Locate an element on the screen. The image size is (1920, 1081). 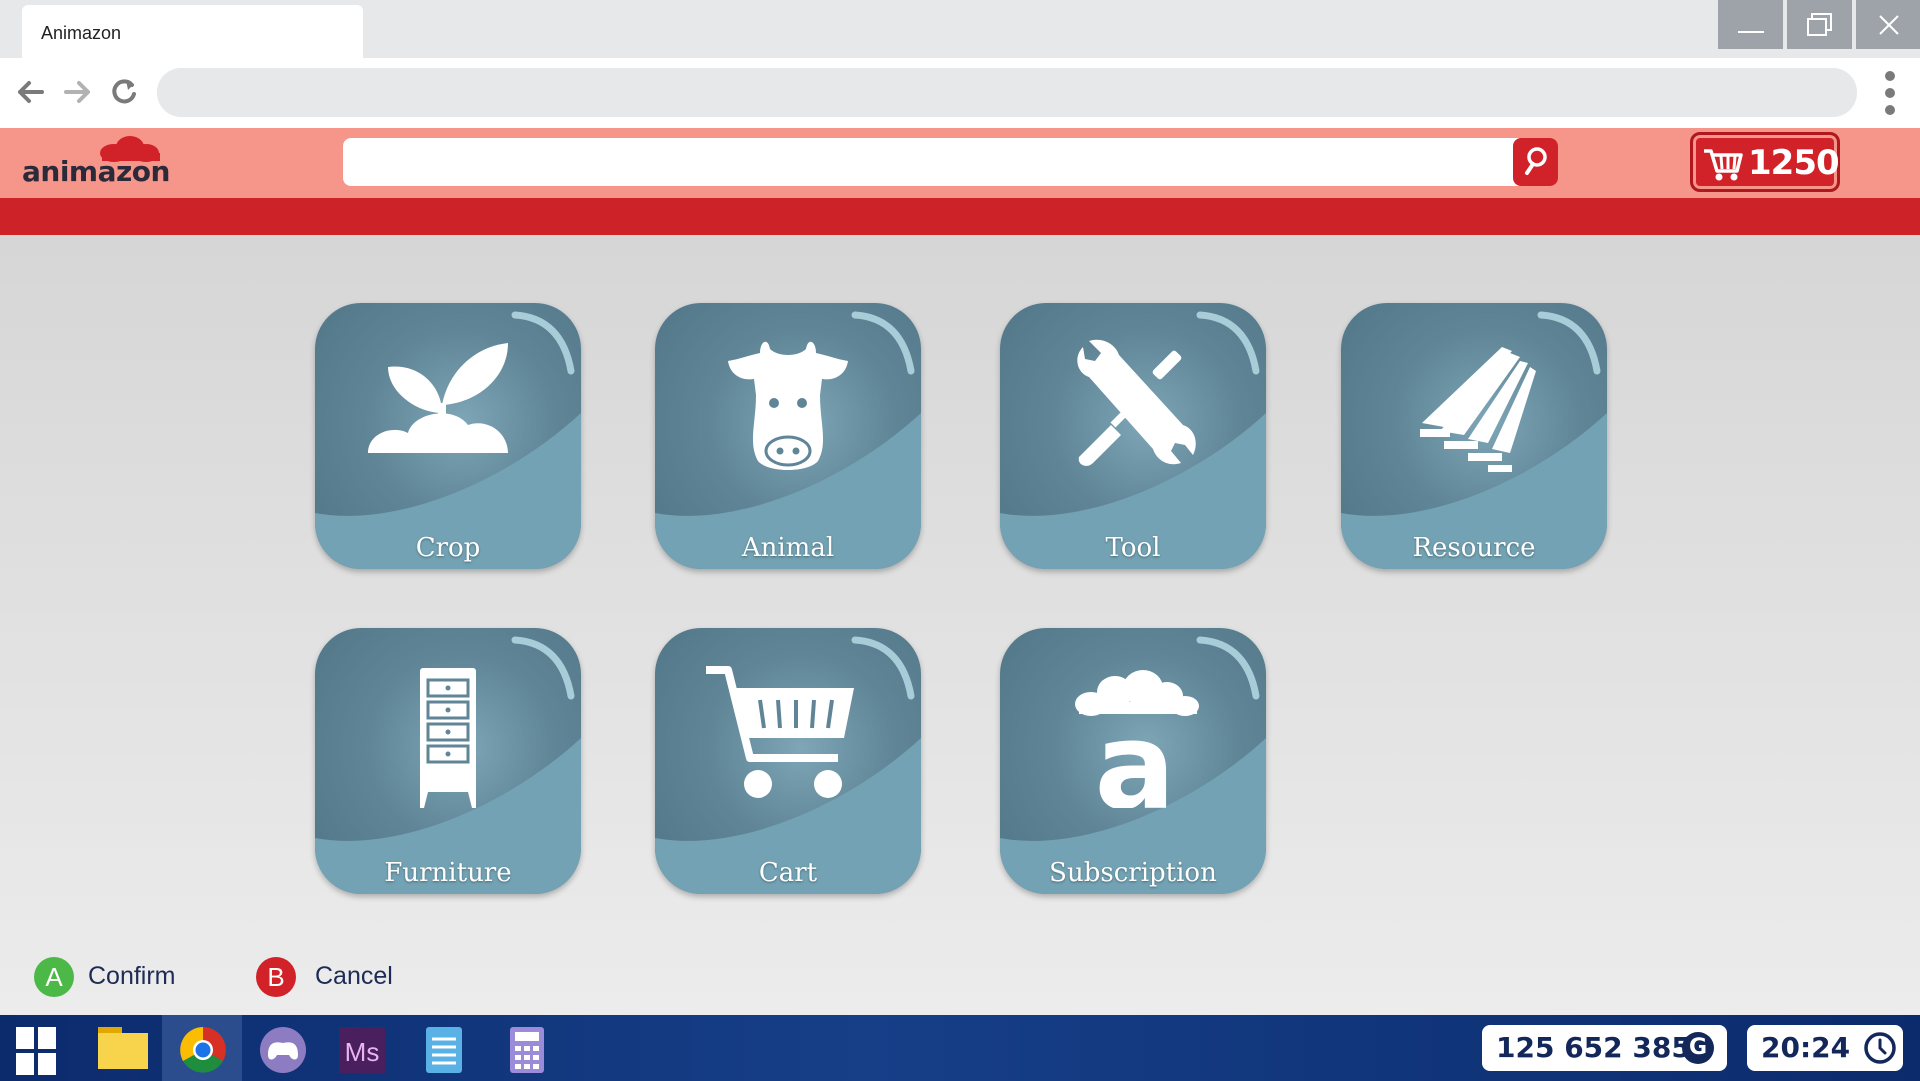
cancel-label: Cancel is located at coordinates (354, 976).